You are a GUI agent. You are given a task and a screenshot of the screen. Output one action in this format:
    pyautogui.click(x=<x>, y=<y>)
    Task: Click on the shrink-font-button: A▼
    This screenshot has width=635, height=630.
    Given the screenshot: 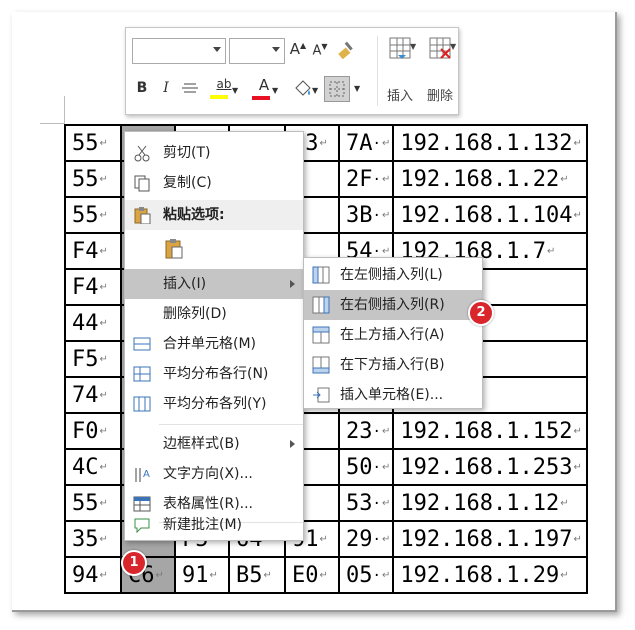 What is the action you would take?
    pyautogui.click(x=320, y=50)
    